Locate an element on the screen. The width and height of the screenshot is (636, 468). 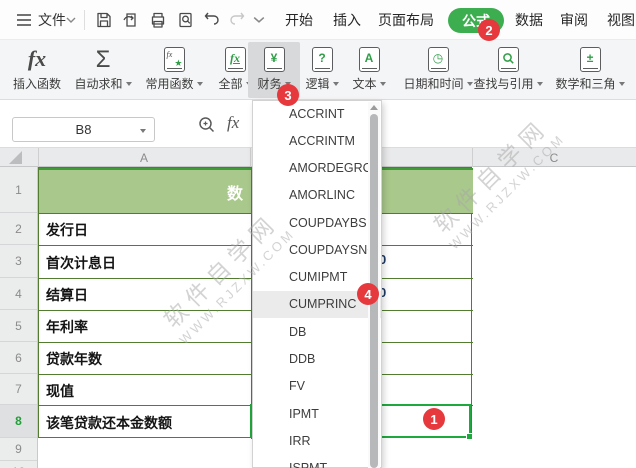
cell-a5: 年利率 is located at coordinates (67, 327).